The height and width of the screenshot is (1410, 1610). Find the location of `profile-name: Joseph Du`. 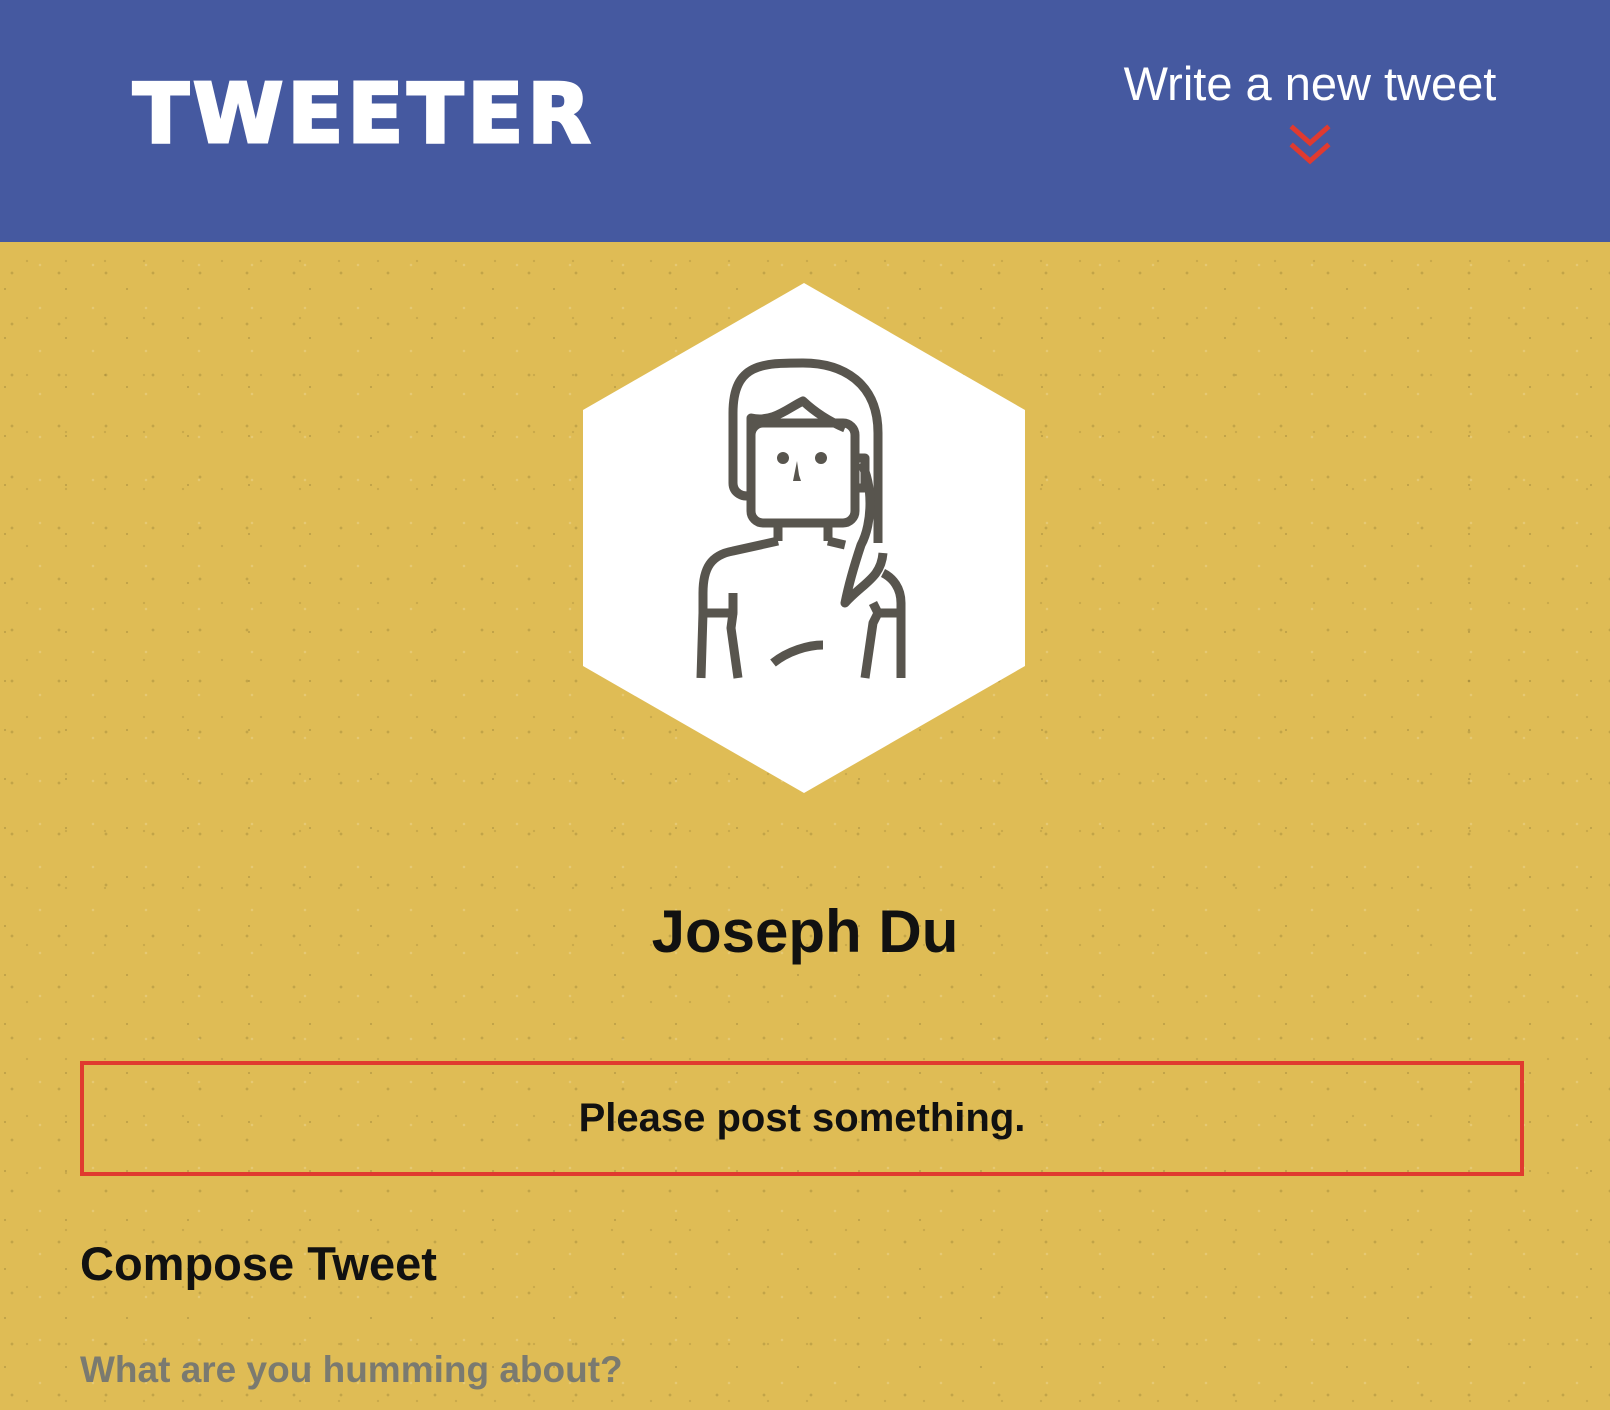

profile-name: Joseph Du is located at coordinates (805, 931).